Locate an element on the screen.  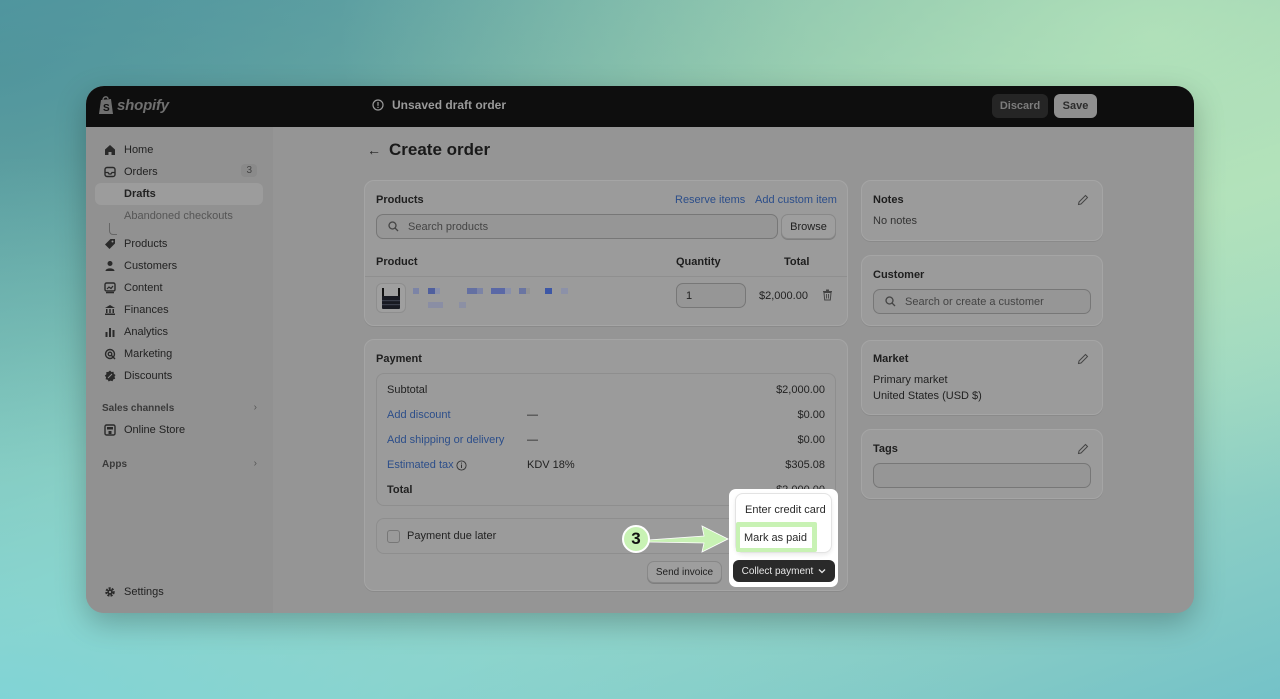
sidebar-item-marketing: Marketing is located at coordinates (179, 354).